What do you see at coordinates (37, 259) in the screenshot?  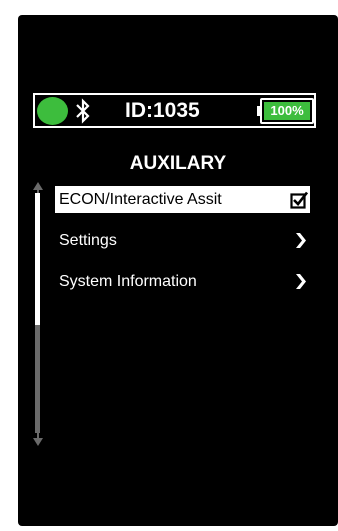 I see `scrollbar-thumb` at bounding box center [37, 259].